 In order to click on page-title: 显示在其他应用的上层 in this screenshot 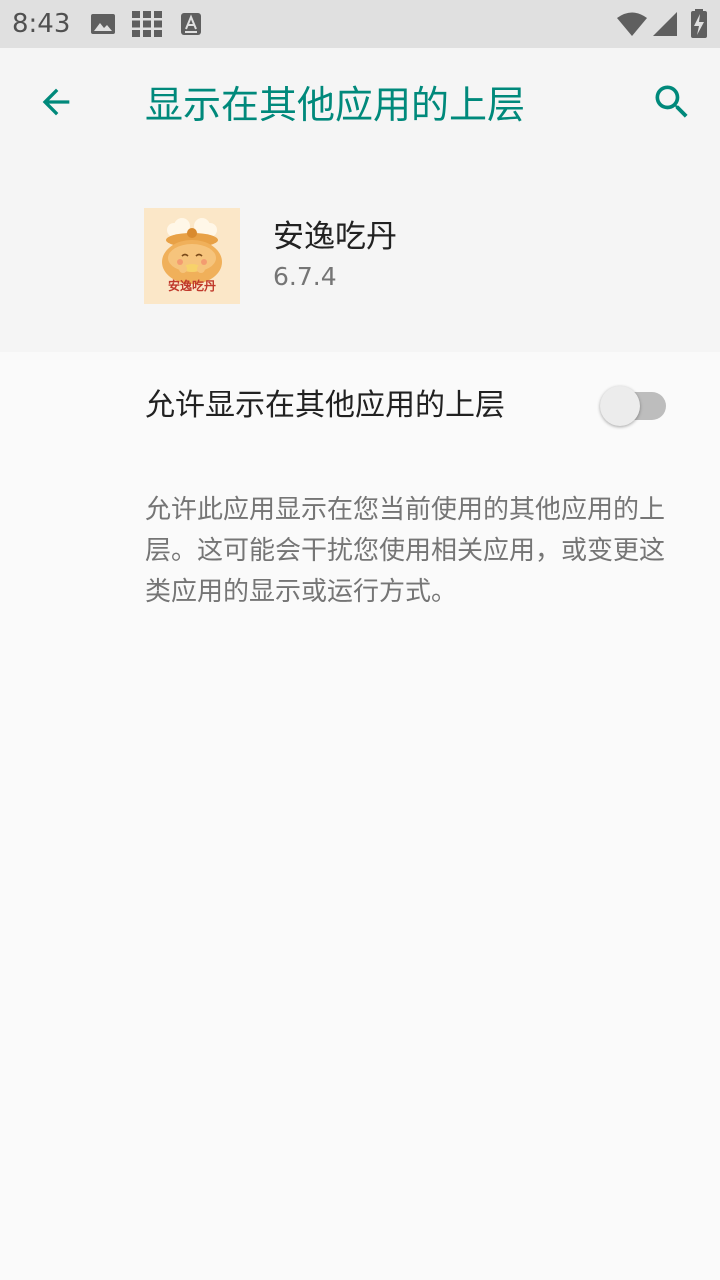, I will do `click(335, 105)`.